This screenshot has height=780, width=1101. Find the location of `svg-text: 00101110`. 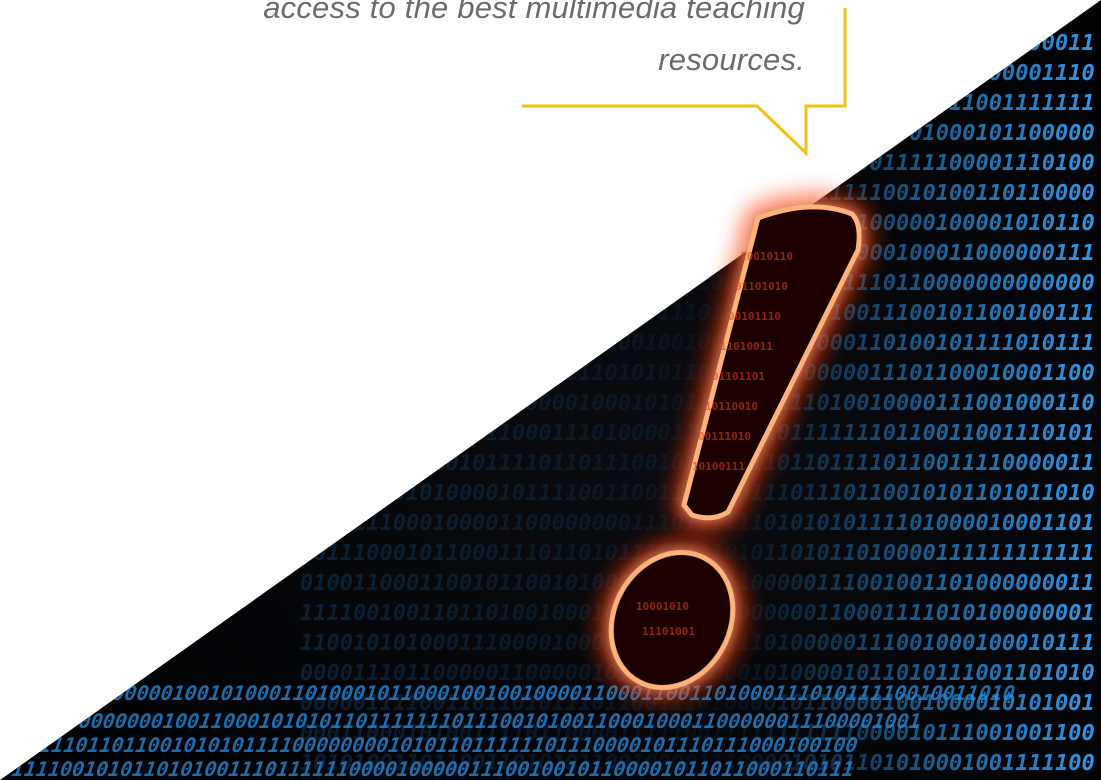

svg-text: 00101110 is located at coordinates (754, 316).